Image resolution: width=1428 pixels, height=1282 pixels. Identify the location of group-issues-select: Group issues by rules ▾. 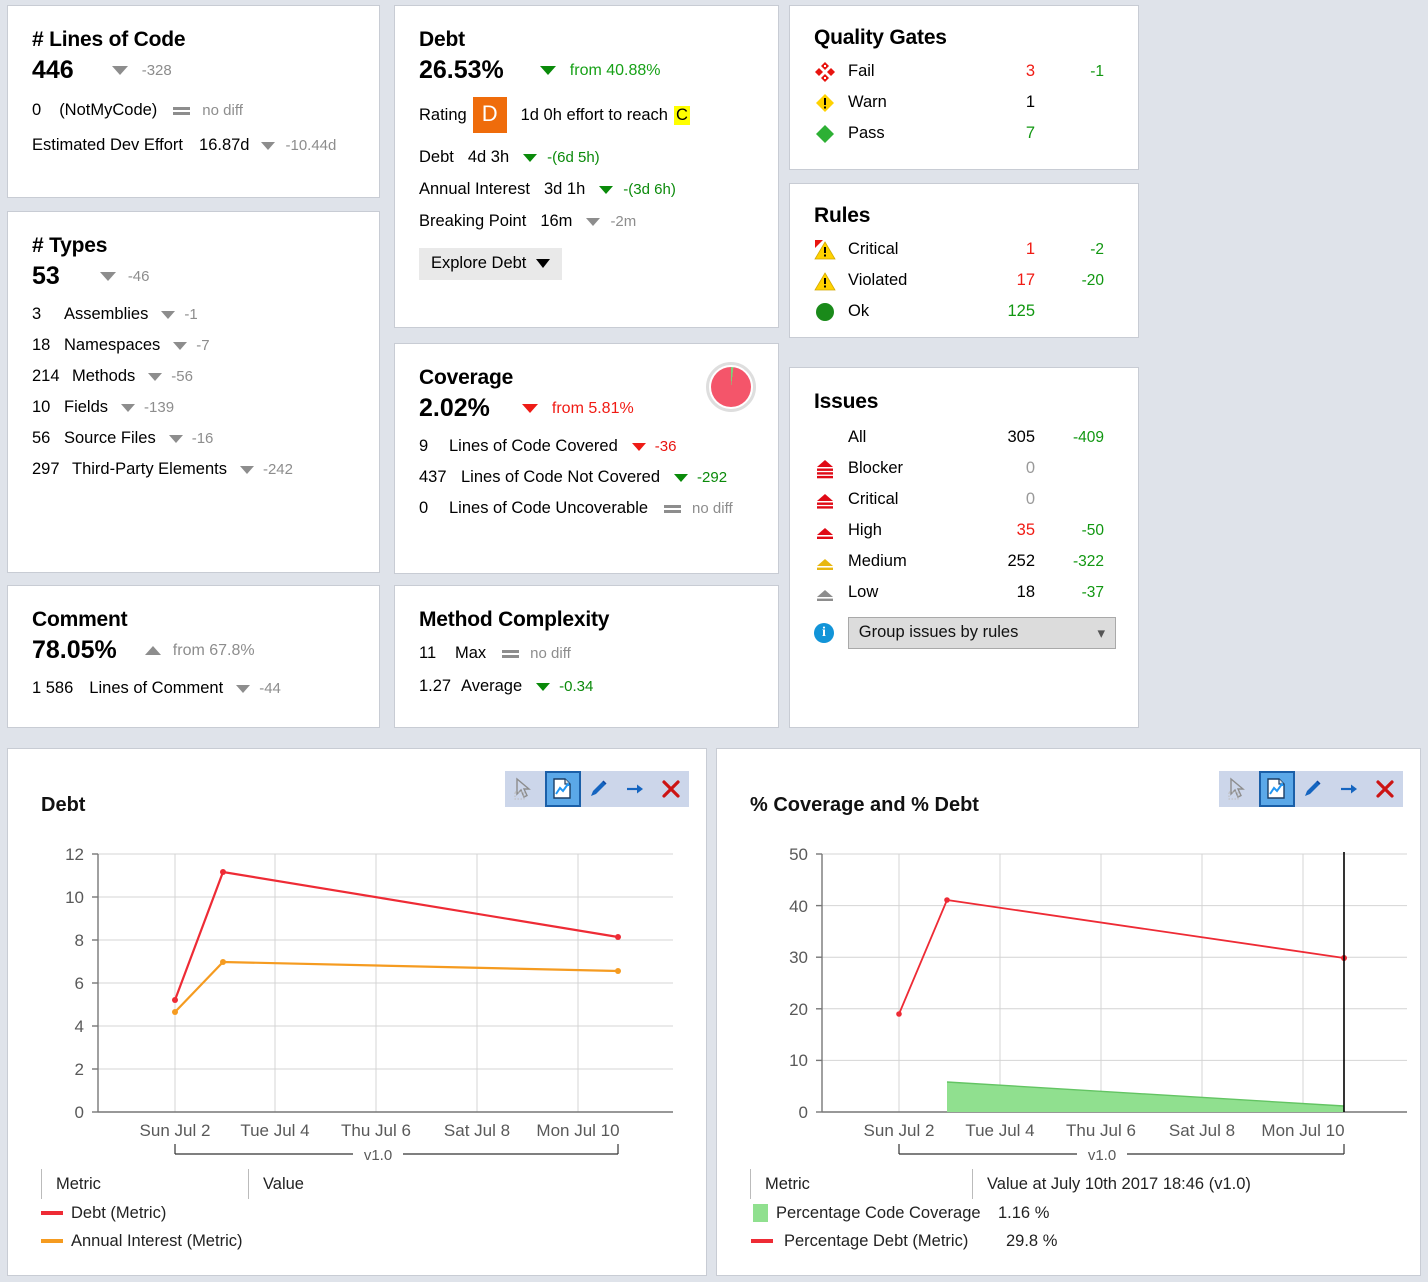
(981, 633).